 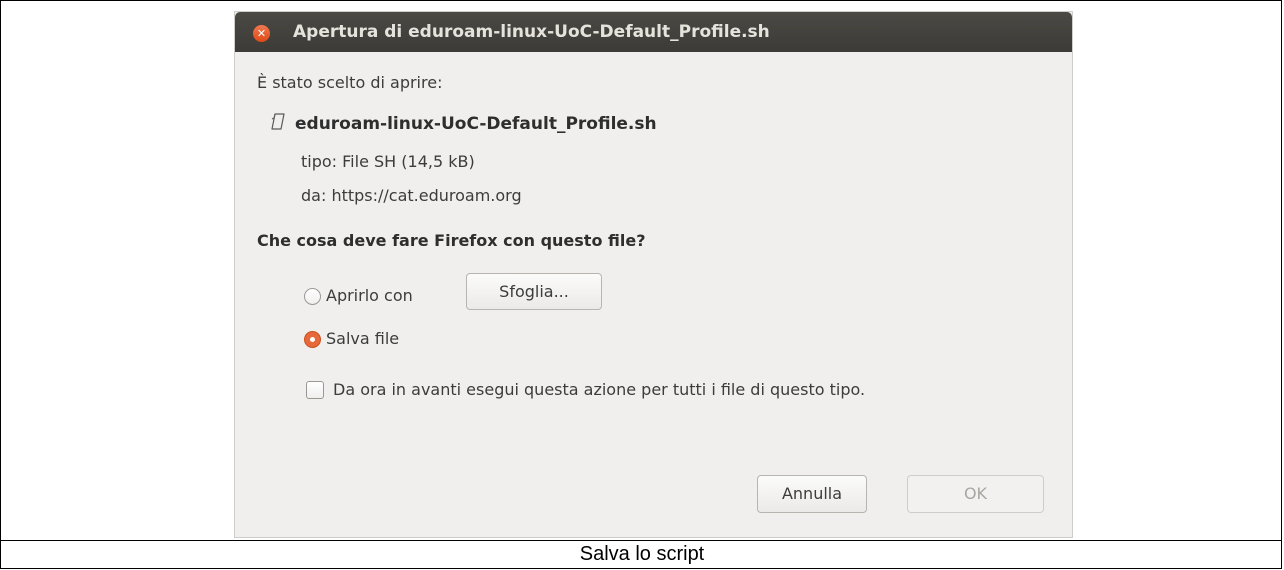 What do you see at coordinates (312, 296) in the screenshot?
I see `open-with-radio` at bounding box center [312, 296].